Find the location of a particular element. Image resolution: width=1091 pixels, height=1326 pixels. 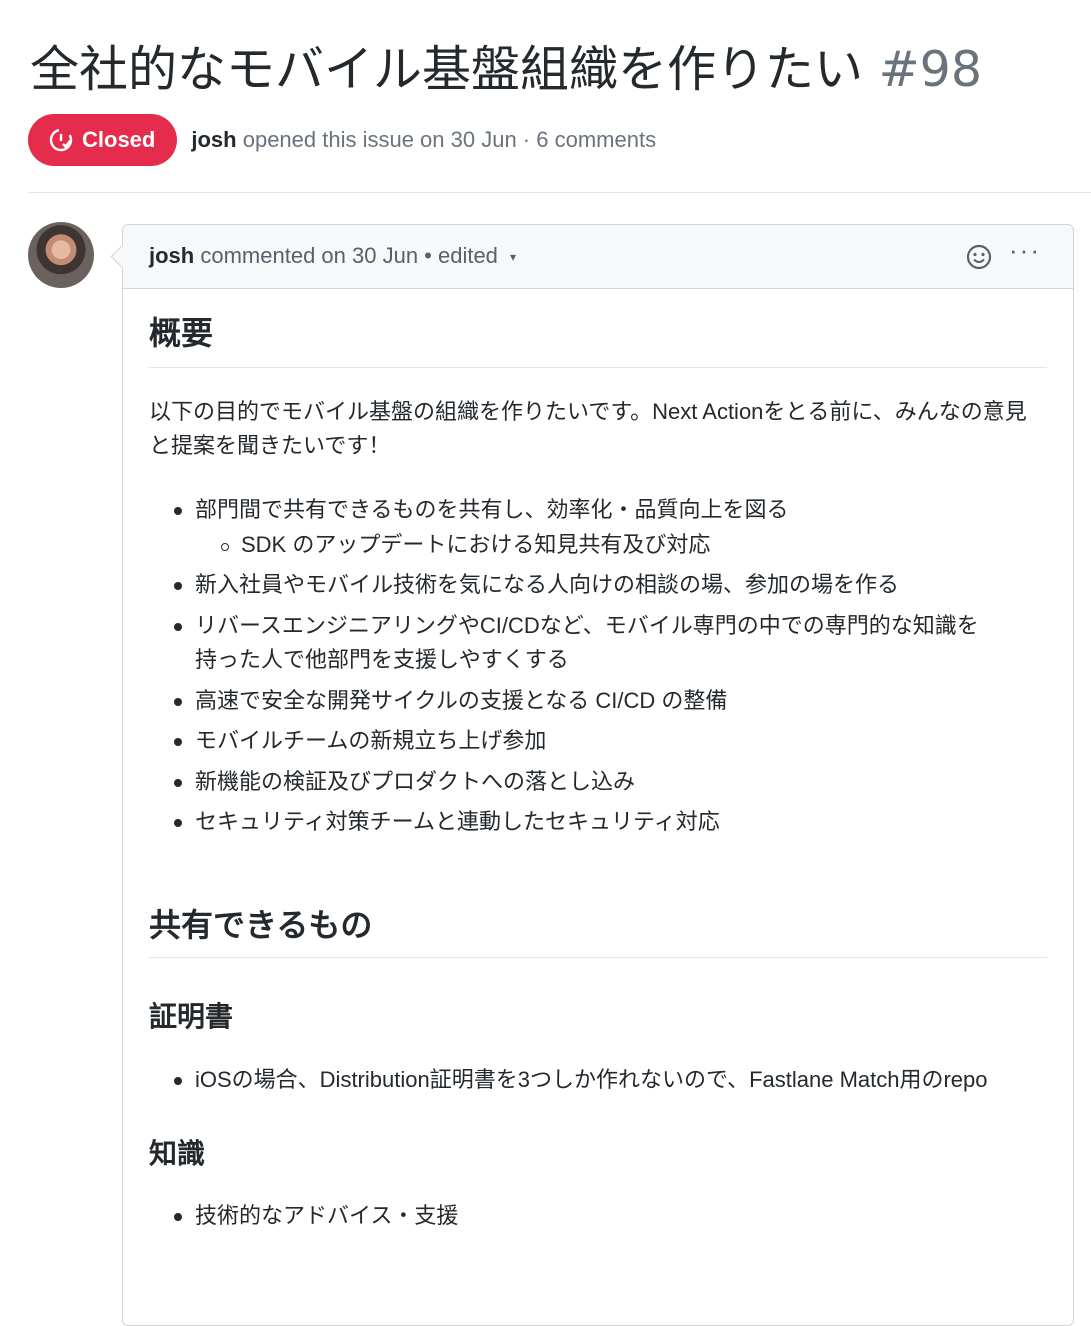

heading-overview: 概要 is located at coordinates (181, 333).